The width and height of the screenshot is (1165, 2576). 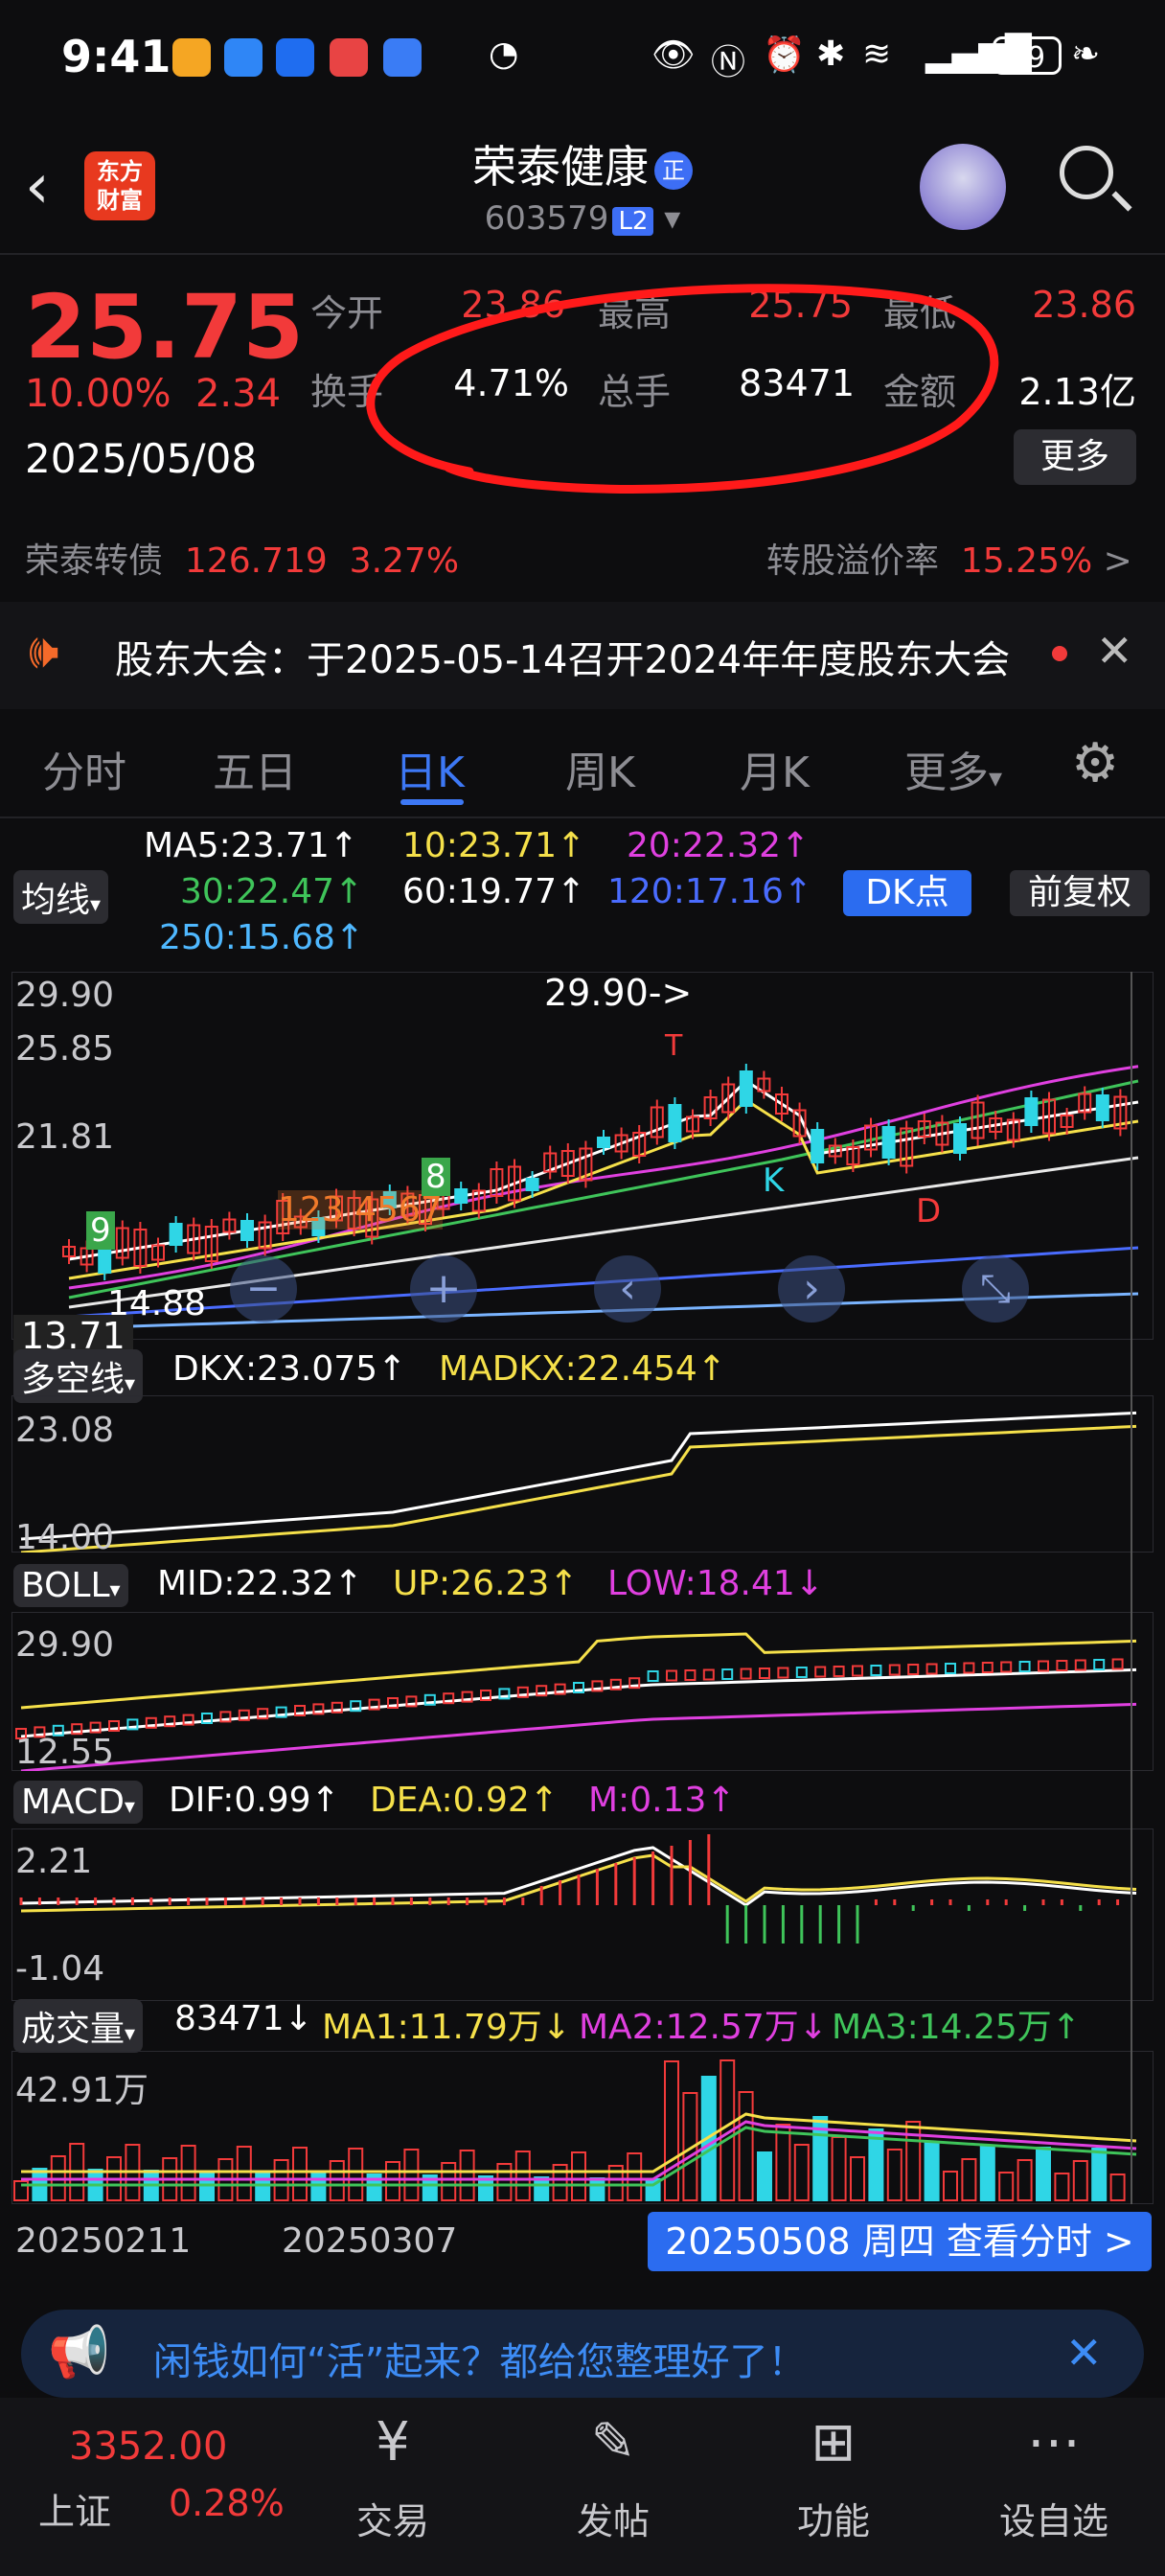 What do you see at coordinates (953, 768) in the screenshot?
I see `tab-more: 更多▾` at bounding box center [953, 768].